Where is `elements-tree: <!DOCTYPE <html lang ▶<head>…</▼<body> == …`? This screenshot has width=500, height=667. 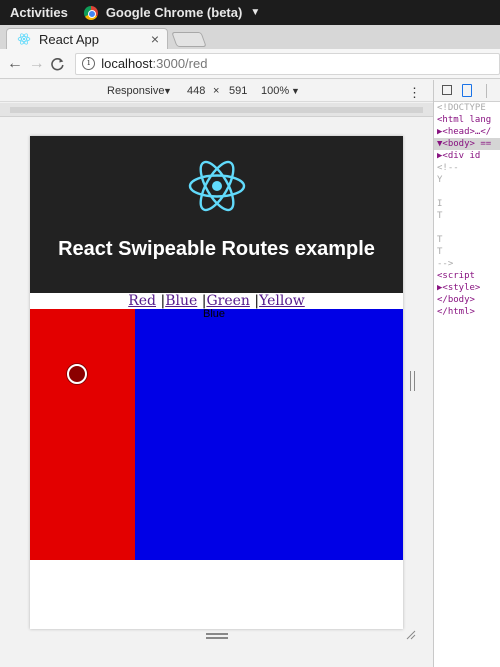
elements-tree: <!DOCTYPE <html lang ▶<head>…</▼<body> == … is located at coordinates (467, 210).